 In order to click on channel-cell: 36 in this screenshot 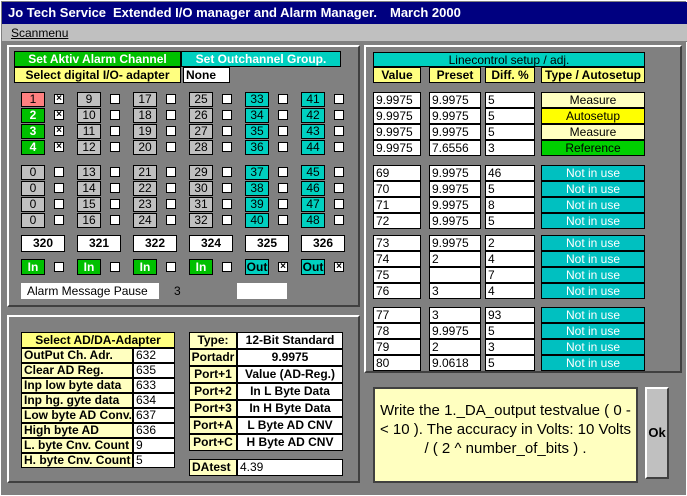, I will do `click(257, 147)`.